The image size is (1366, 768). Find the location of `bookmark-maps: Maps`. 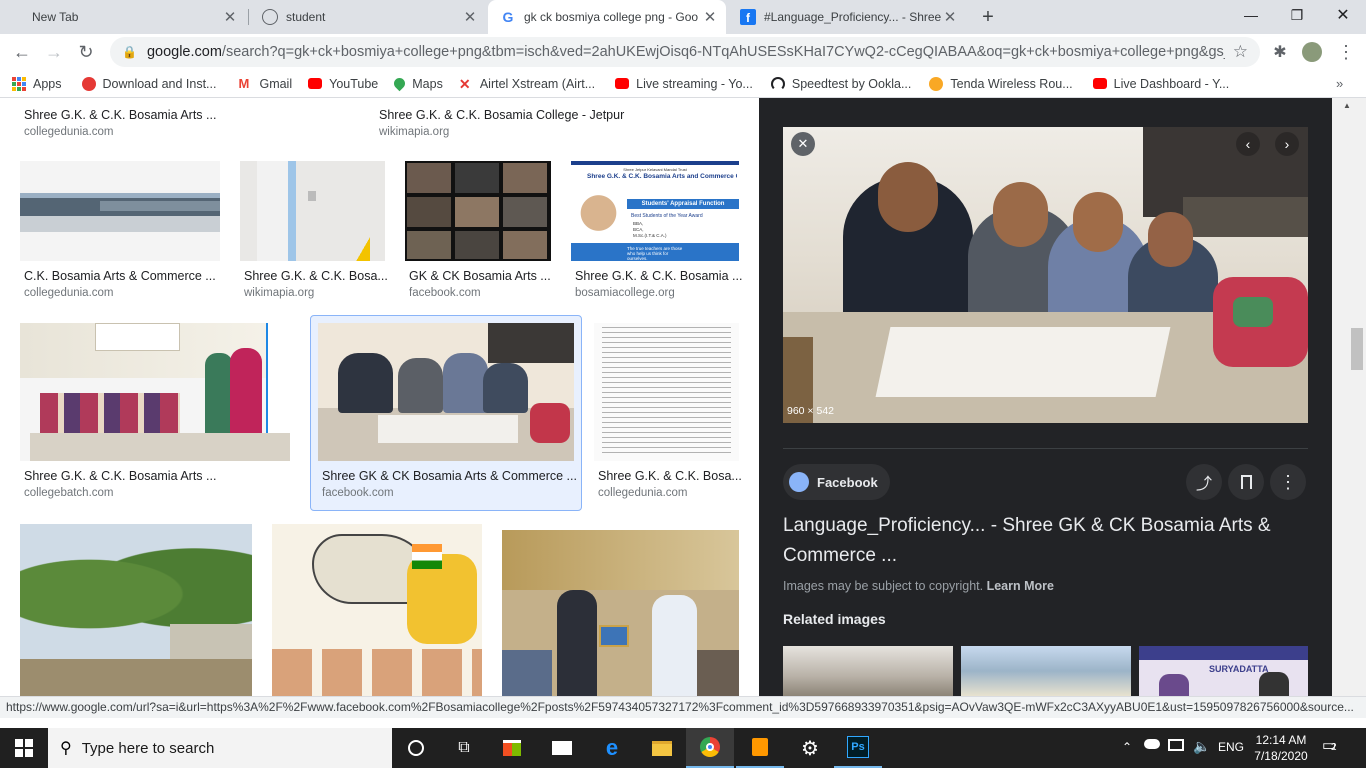

bookmark-maps: Maps is located at coordinates (417, 83).